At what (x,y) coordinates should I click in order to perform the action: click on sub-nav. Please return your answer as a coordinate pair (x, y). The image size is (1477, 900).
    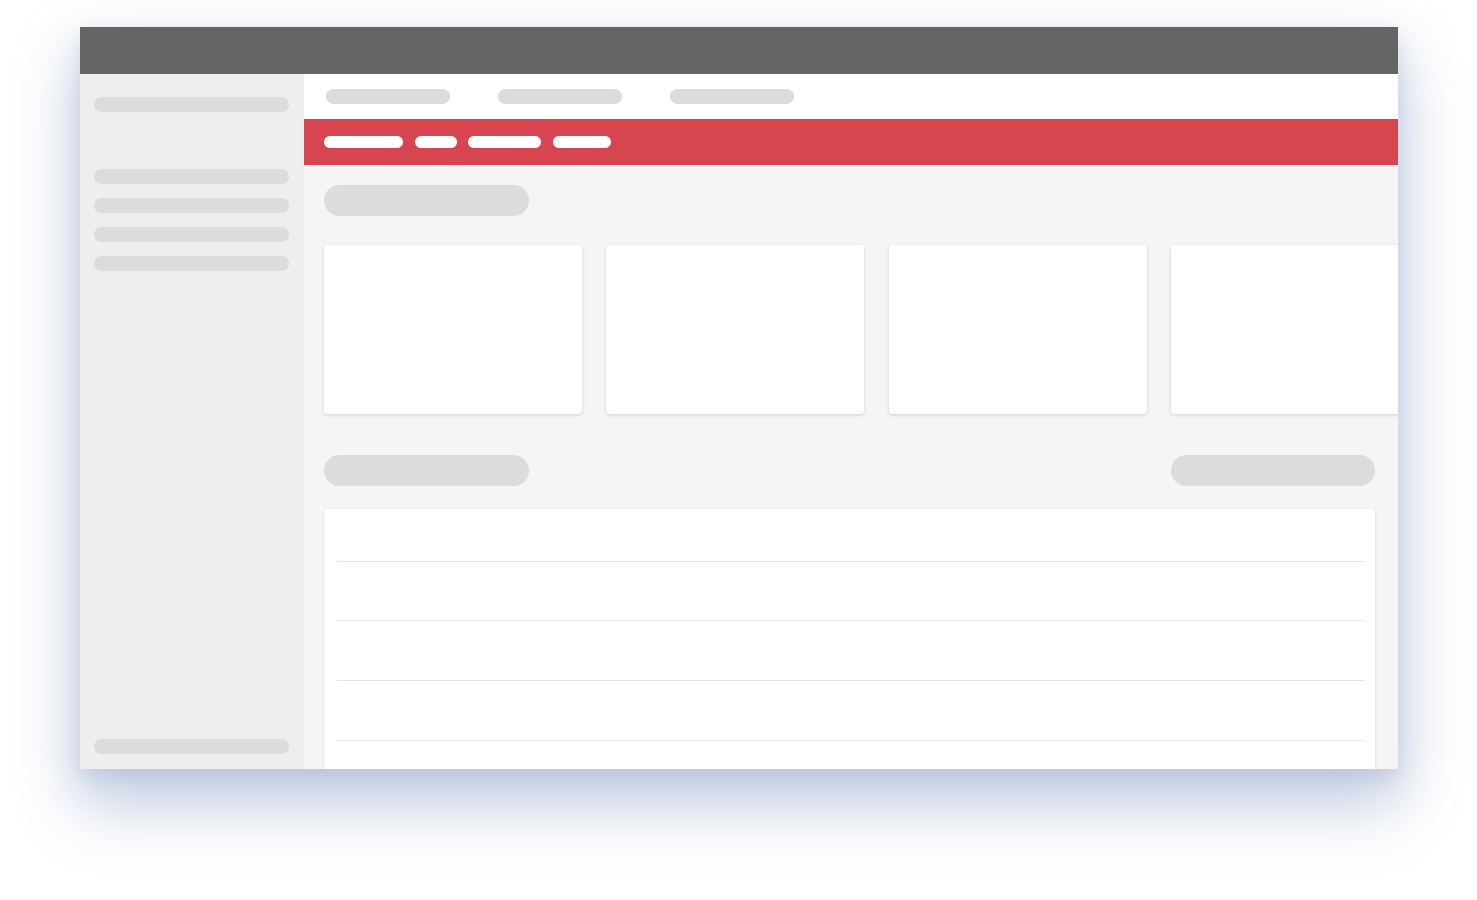
    Looking at the image, I should click on (851, 142).